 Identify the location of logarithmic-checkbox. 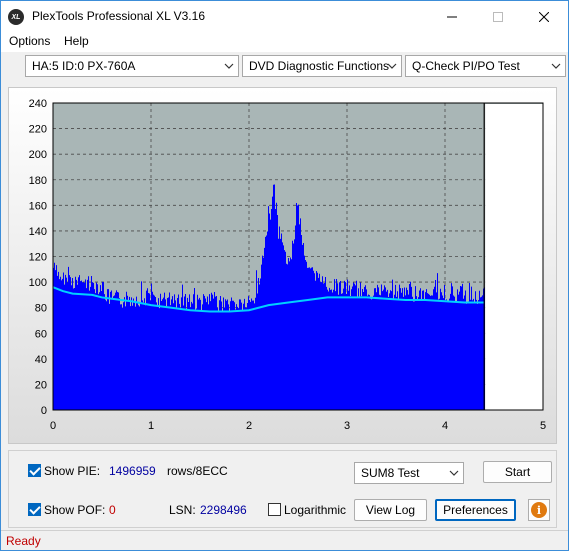
(274, 509).